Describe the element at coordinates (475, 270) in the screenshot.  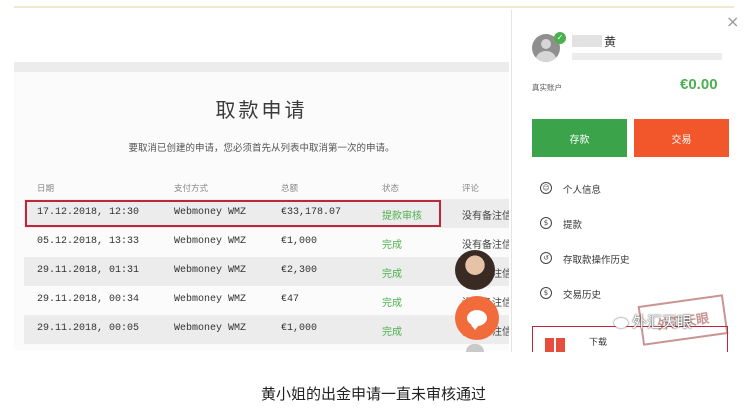
I see `support-avatar` at that location.